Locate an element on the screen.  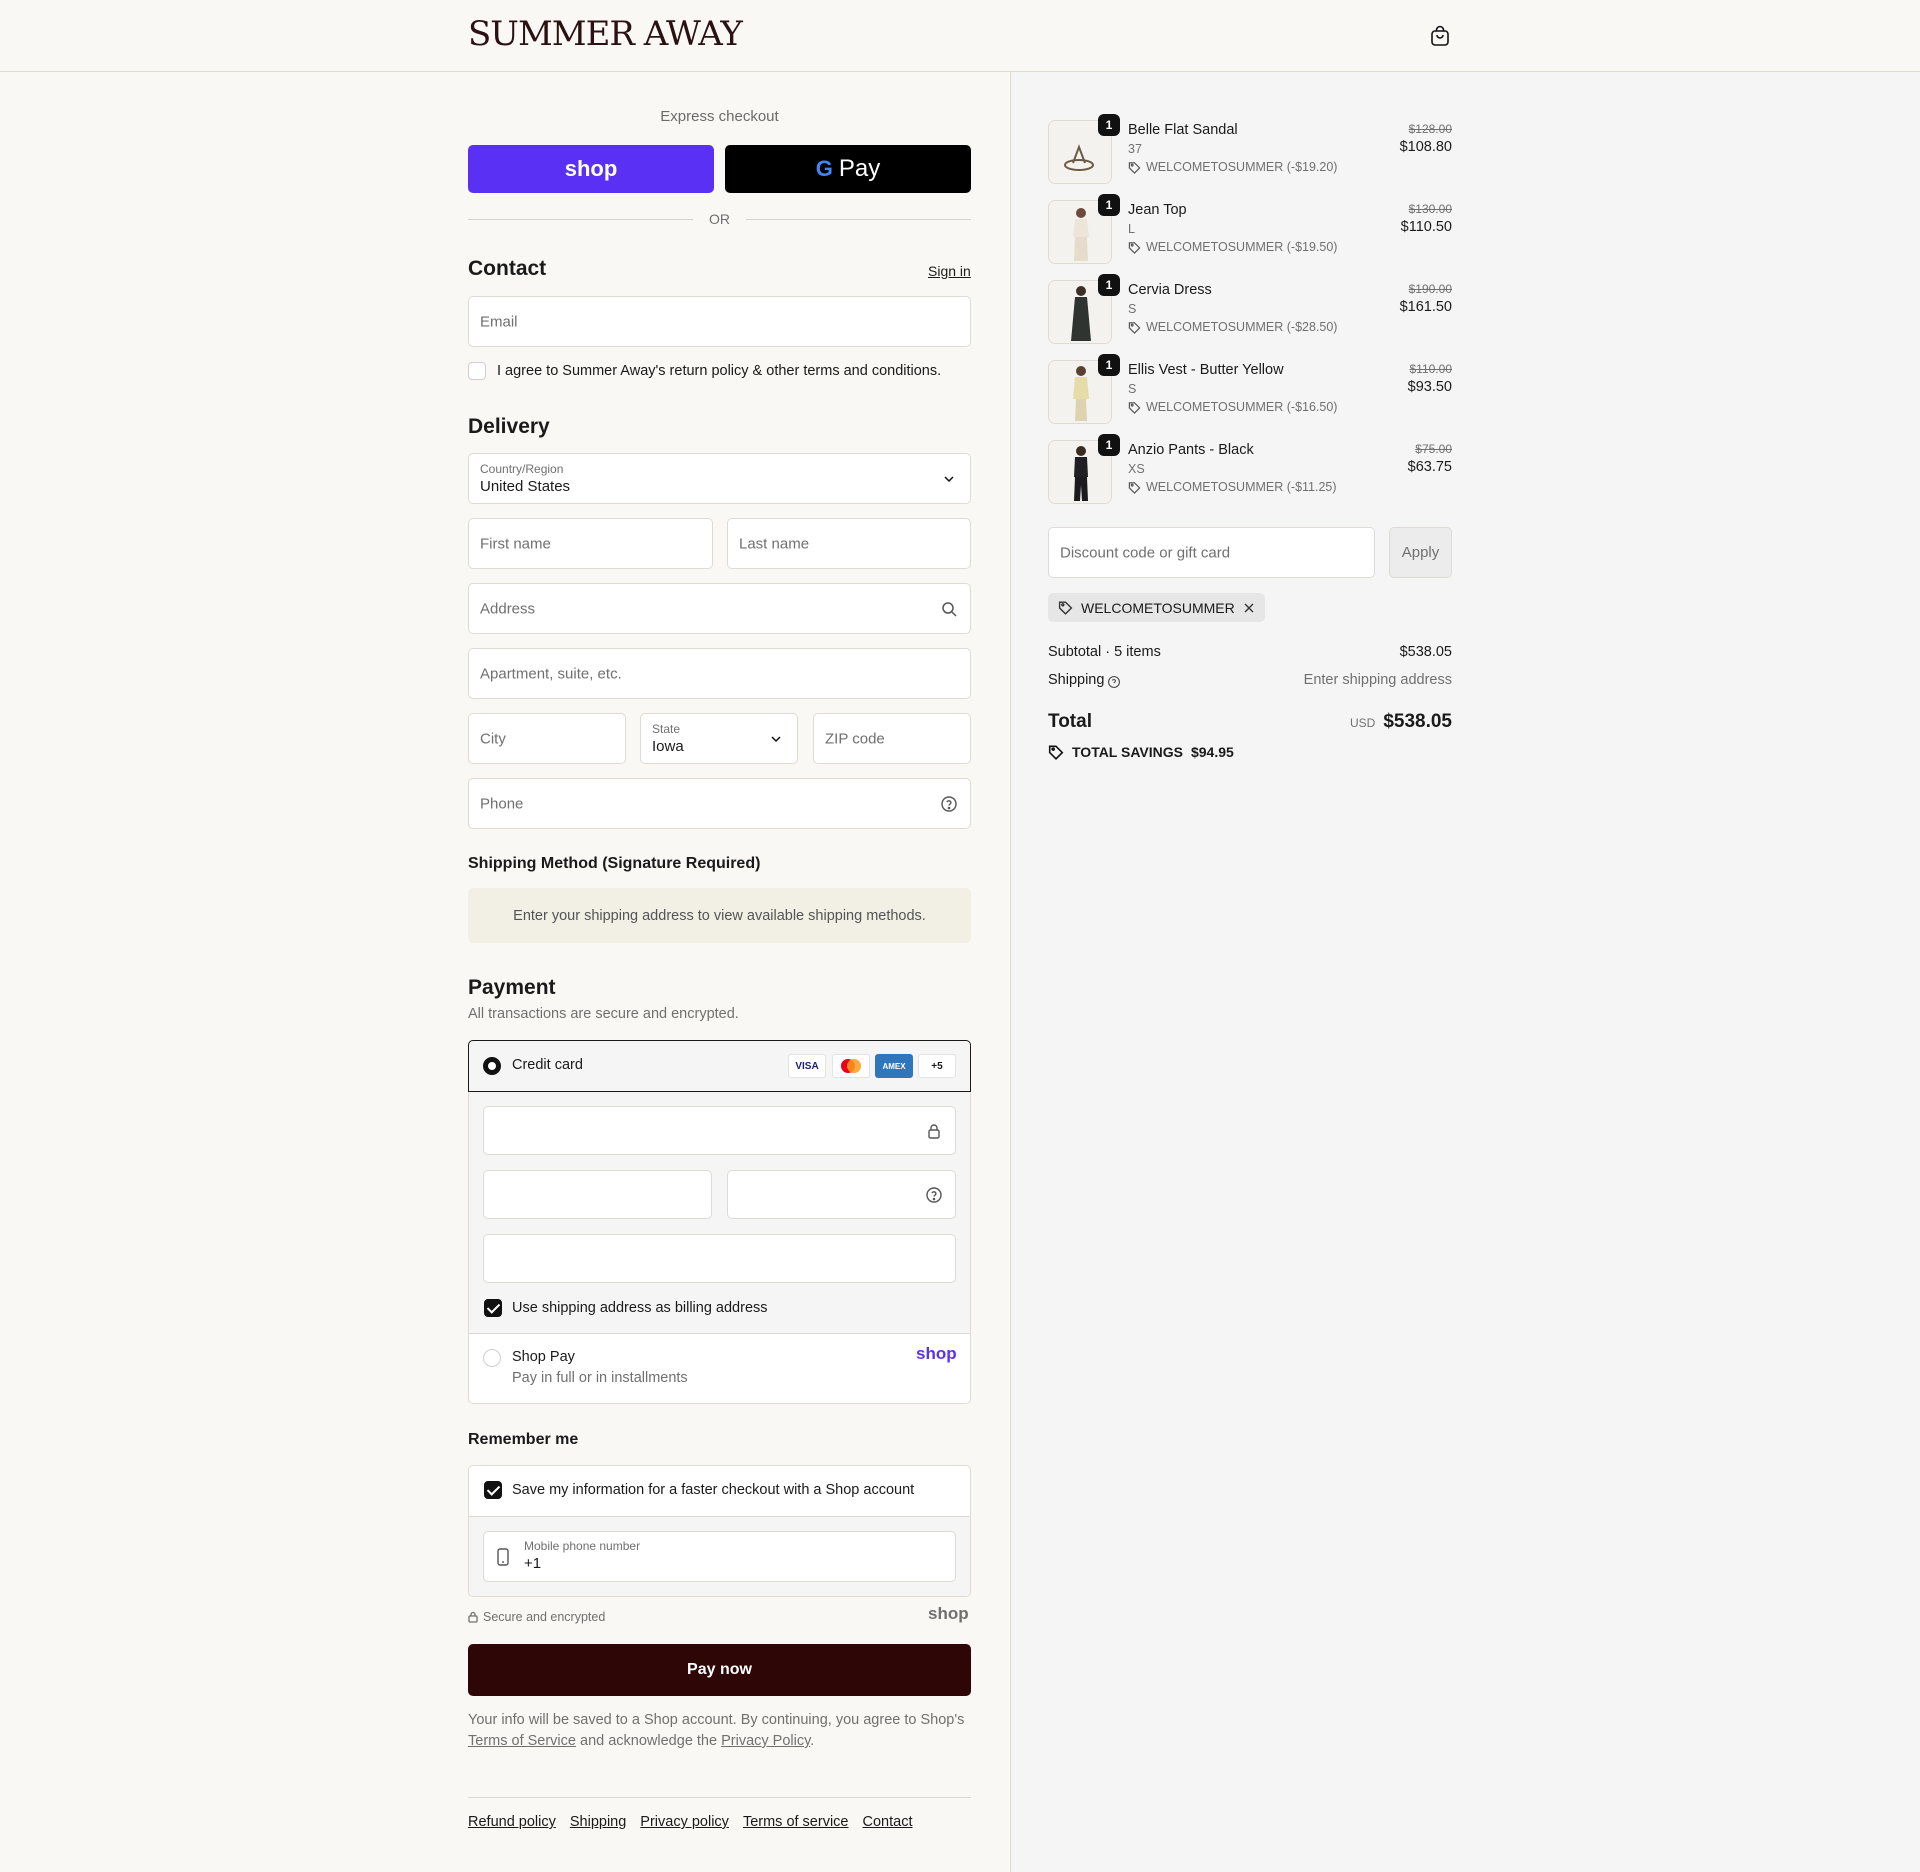
shop-pay-logo: shop is located at coordinates (936, 1353).